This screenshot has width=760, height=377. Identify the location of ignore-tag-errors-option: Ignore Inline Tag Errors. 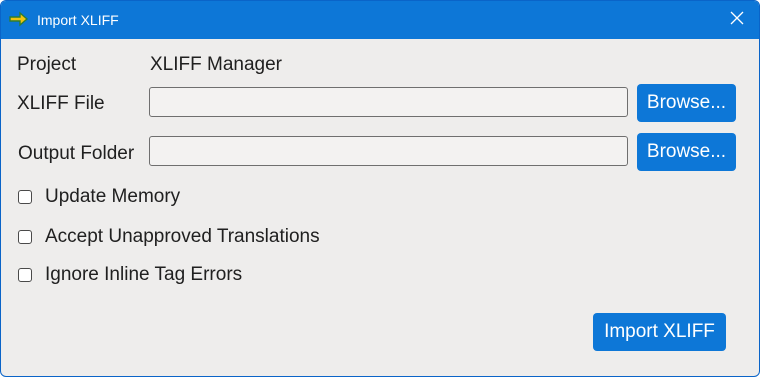
(130, 275).